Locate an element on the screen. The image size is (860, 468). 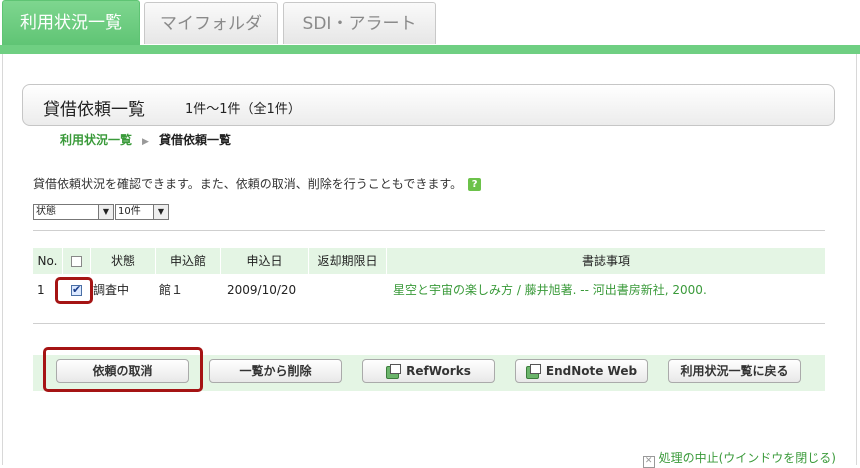
breadcrumb: 利用状況一覧 ▶ 貸借依頼一覧 is located at coordinates (145, 139).